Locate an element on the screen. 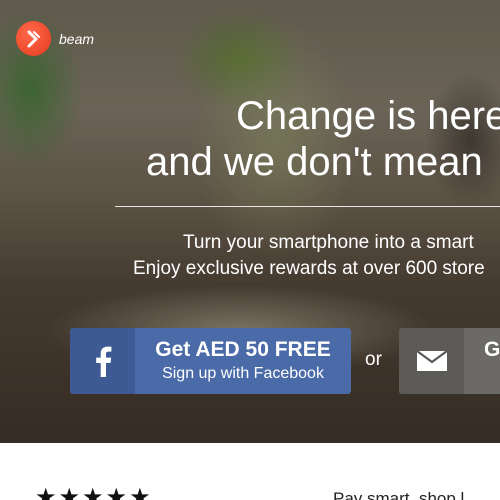 The width and height of the screenshot is (500, 500). envelope-icon is located at coordinates (431, 361).